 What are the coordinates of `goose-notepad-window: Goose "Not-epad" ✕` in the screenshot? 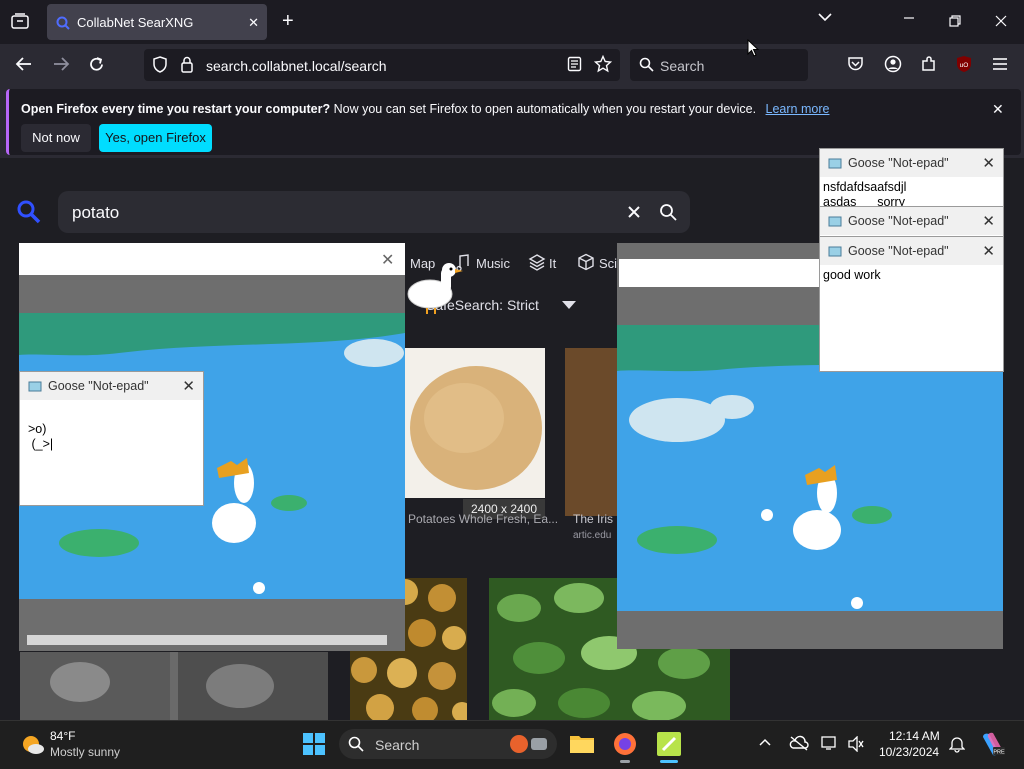 It's located at (911, 222).